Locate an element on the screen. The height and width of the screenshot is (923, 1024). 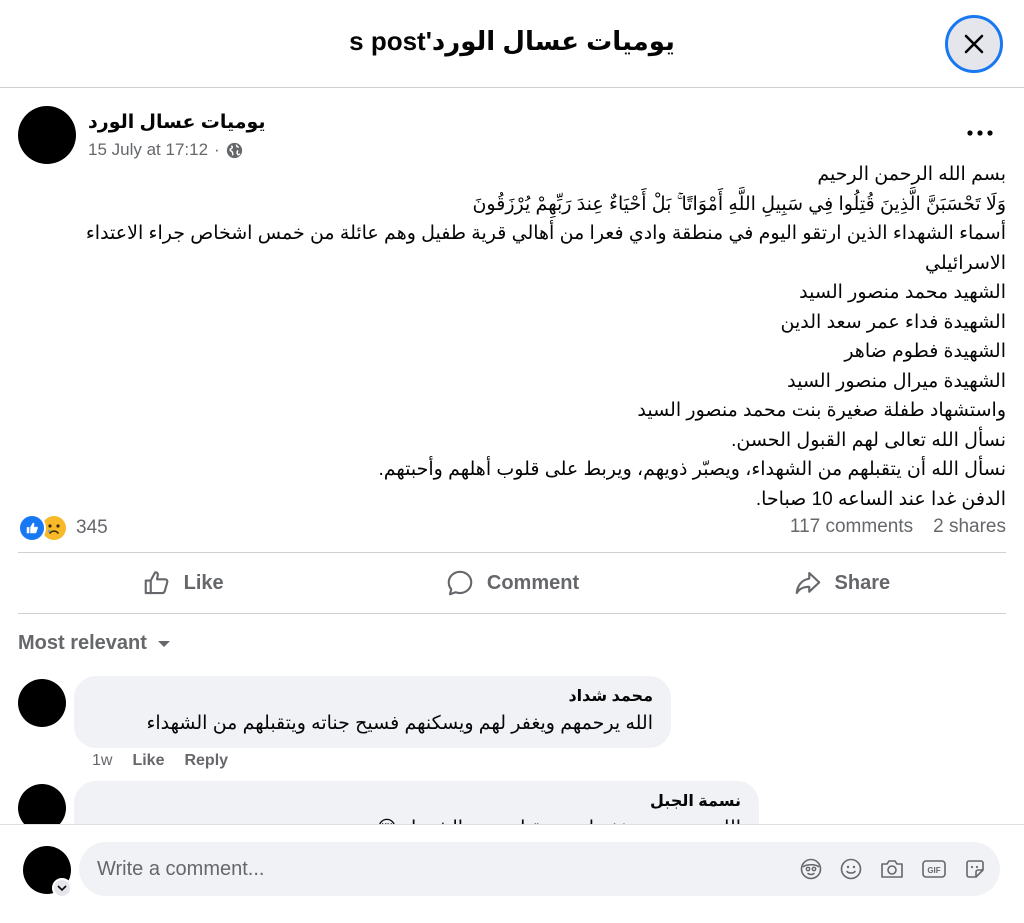
dialog-header: يوميات عسال الورد's post is located at coordinates (512, 44).